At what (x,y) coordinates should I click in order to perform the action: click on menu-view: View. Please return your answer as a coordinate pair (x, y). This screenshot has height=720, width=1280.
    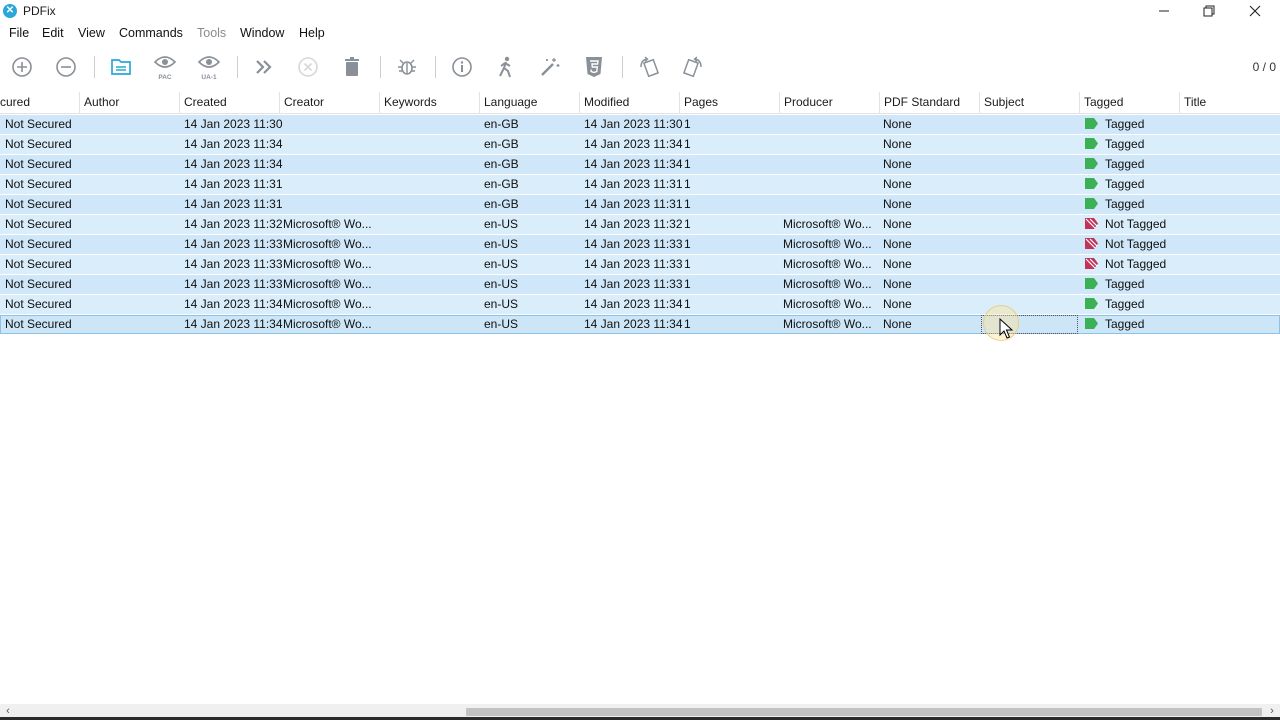
    Looking at the image, I should click on (91, 33).